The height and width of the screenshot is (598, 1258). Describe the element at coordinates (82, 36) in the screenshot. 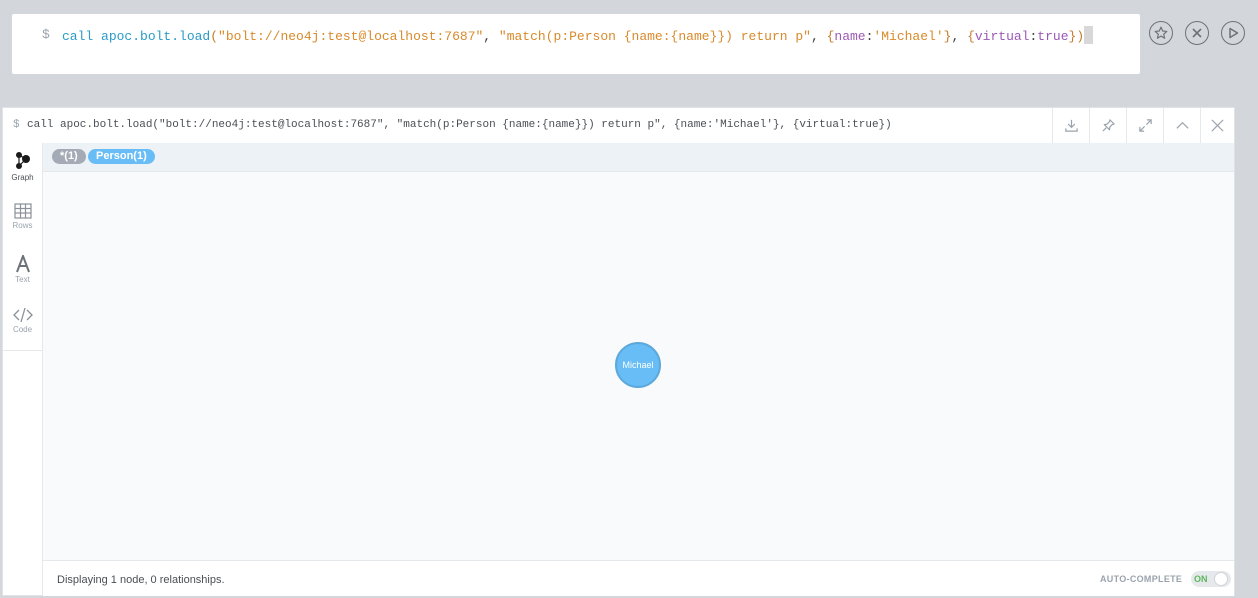

I see `code-token: call` at that location.